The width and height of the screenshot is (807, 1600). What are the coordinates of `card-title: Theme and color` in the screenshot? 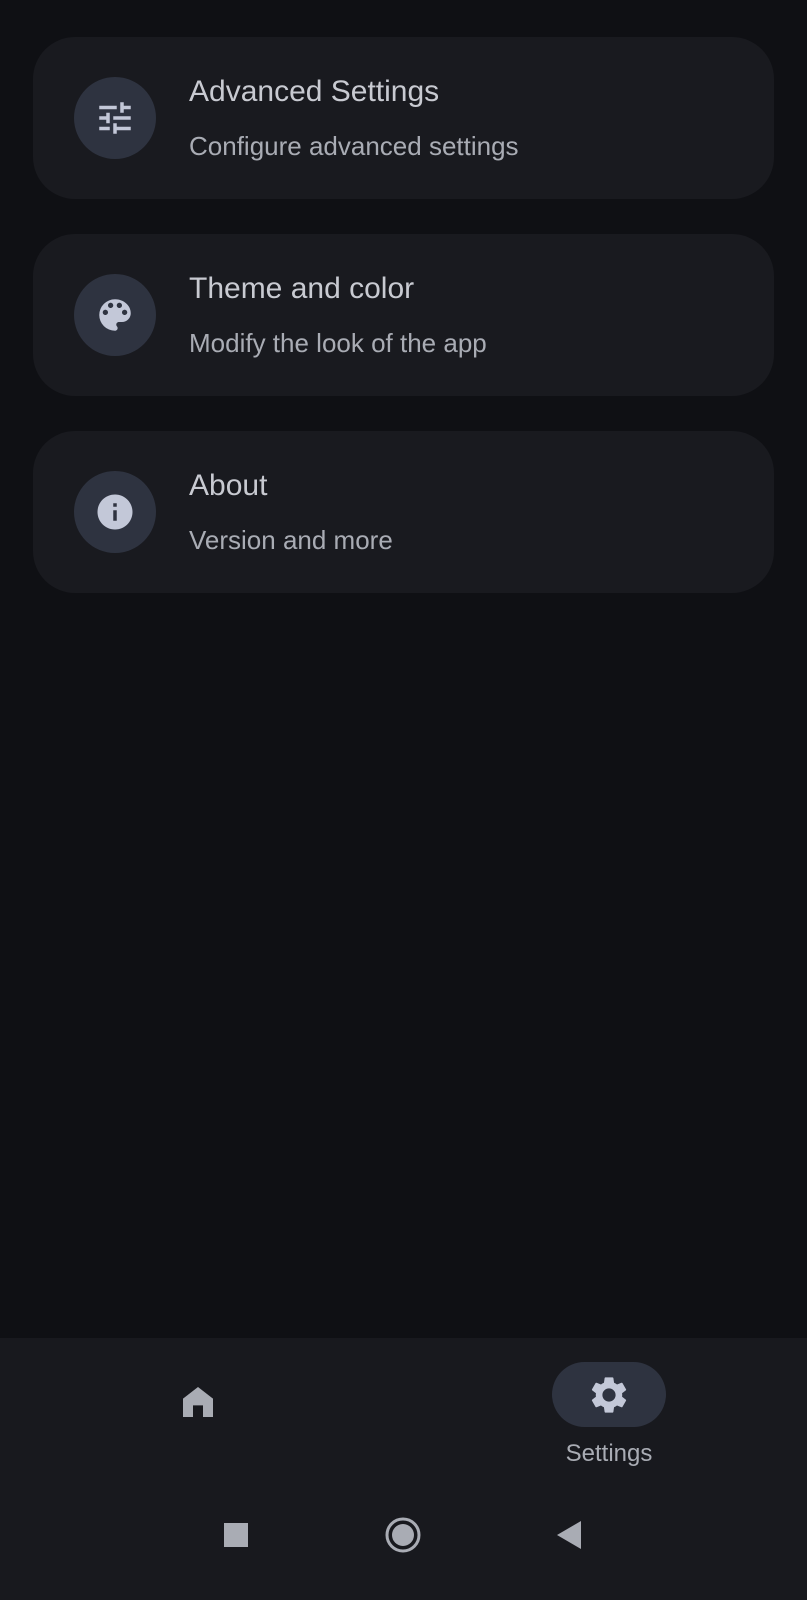 It's located at (302, 288).